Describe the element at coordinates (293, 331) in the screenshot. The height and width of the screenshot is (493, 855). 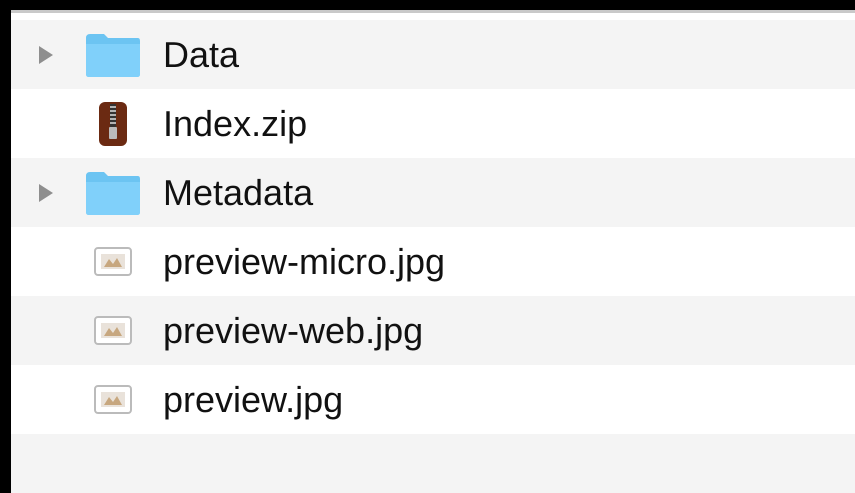
I see `file-name: preview-web.jpg` at that location.